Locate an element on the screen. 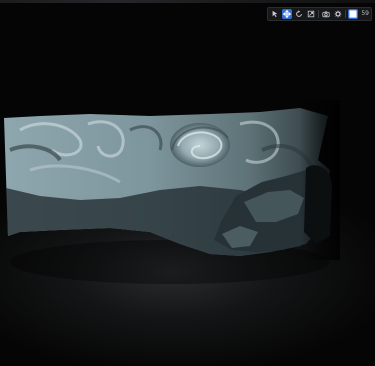  camera-icon is located at coordinates (326, 14).